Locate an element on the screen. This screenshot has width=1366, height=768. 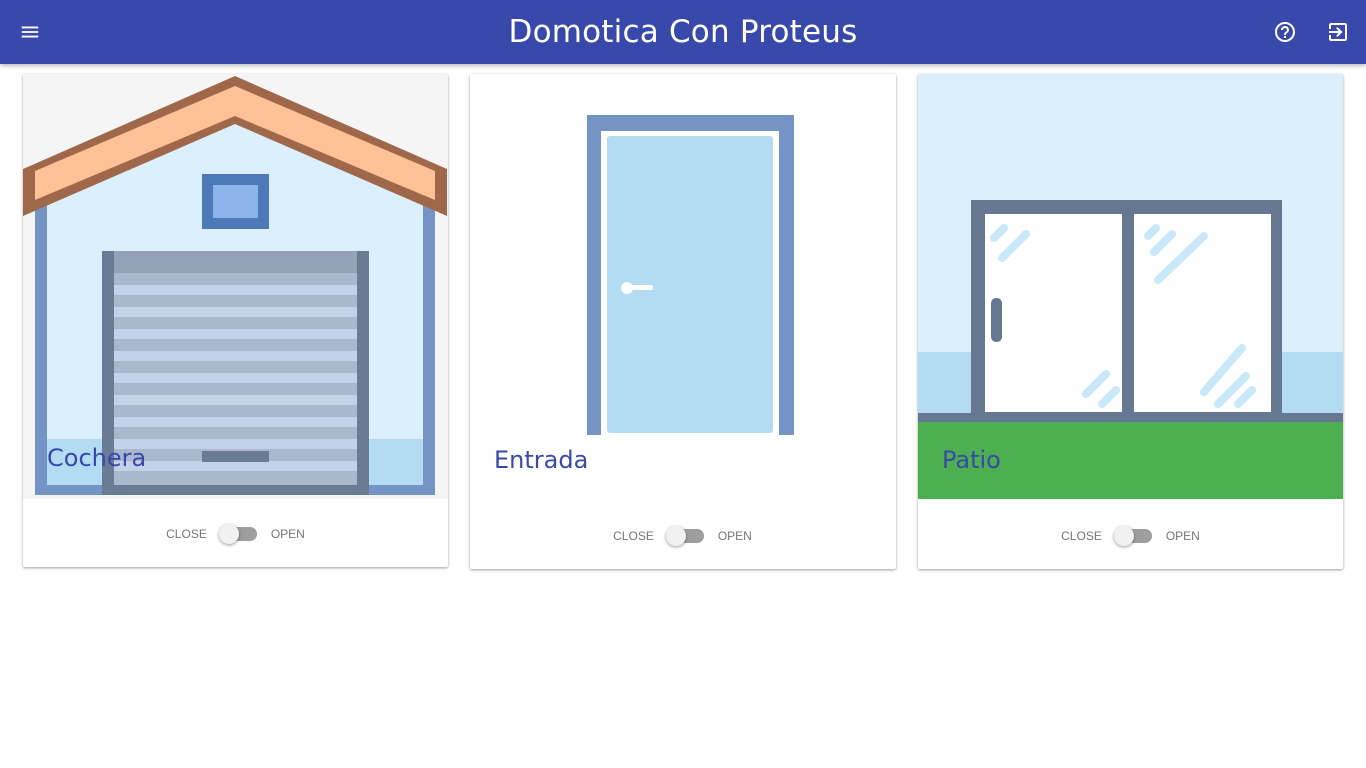
patio-toggle is located at coordinates (1132, 536).